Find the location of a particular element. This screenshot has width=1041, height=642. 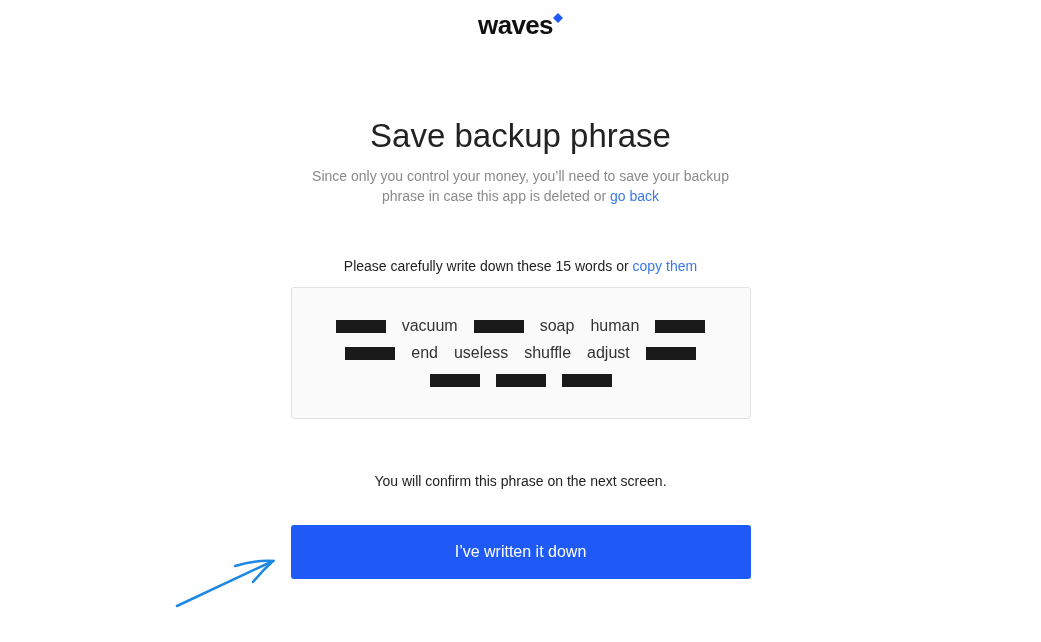

phrase-word: shuffle is located at coordinates (548, 353).